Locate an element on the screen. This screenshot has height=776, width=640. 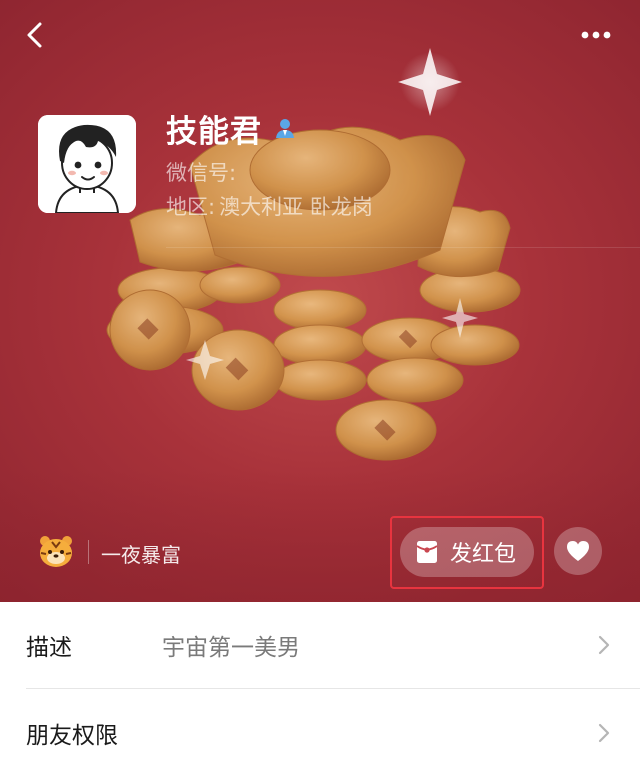
header-divider is located at coordinates (403, 247).